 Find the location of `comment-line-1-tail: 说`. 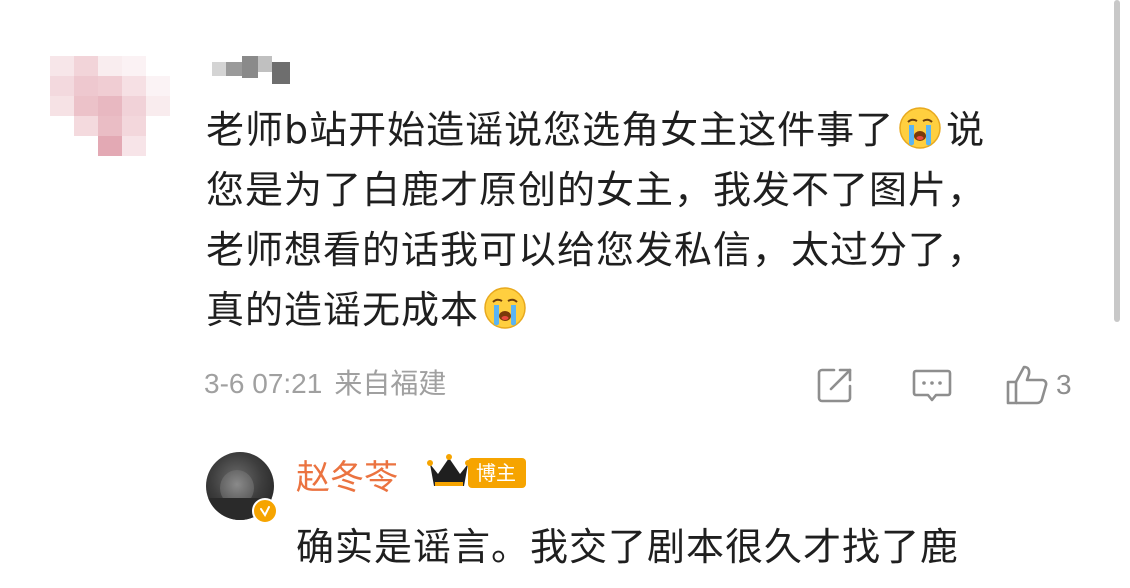

comment-line-1-tail: 说 is located at coordinates (966, 130).